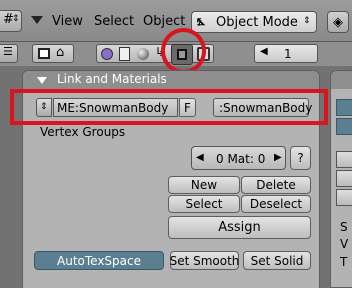  I want to click on set-solid-button: Set Solid, so click(277, 260).